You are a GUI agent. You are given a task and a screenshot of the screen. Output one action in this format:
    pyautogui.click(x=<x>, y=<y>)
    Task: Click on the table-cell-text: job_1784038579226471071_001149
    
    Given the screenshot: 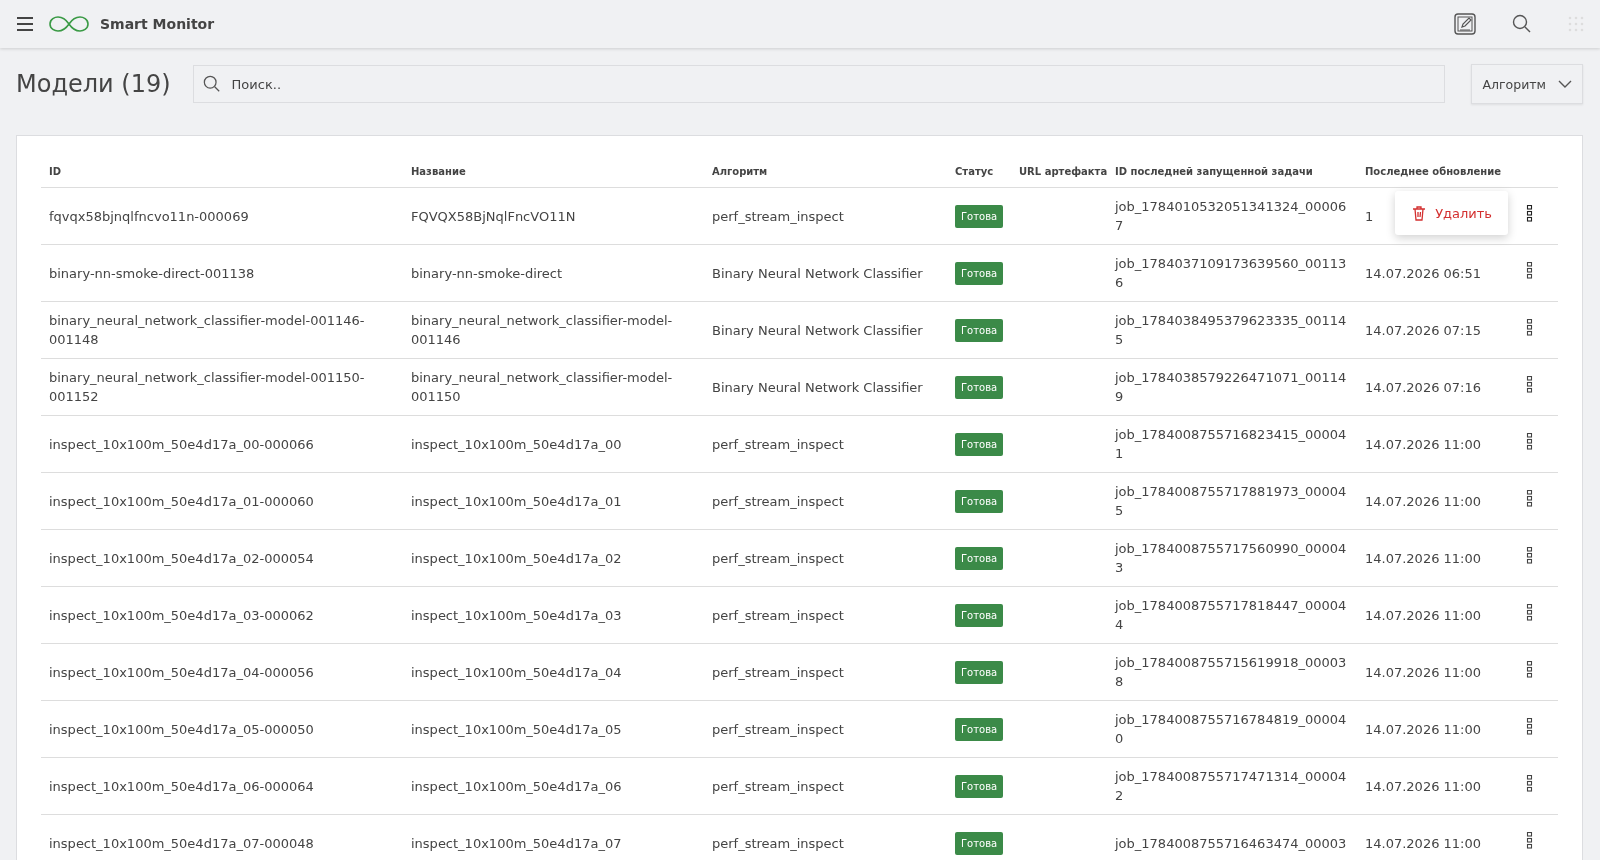 What is the action you would take?
    pyautogui.click(x=1231, y=387)
    